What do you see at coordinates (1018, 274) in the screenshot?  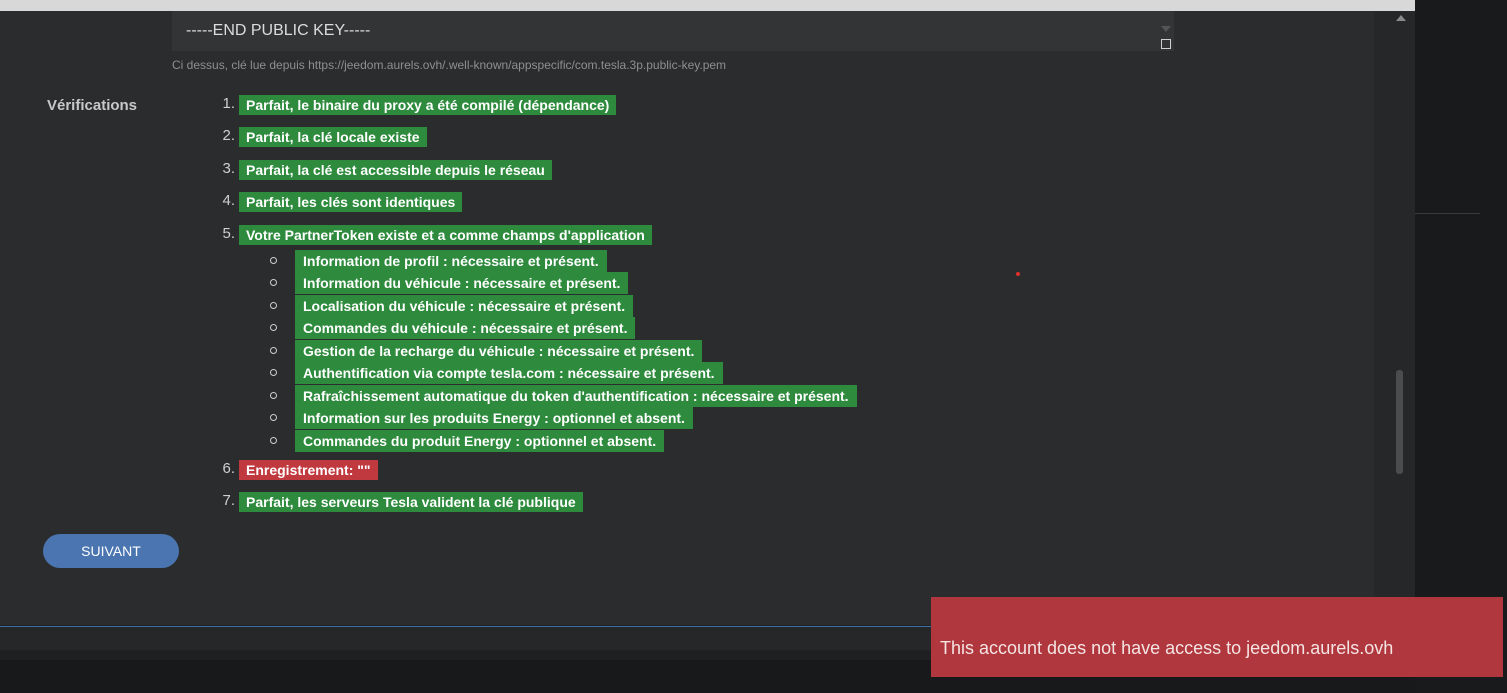 I see `red-dot` at bounding box center [1018, 274].